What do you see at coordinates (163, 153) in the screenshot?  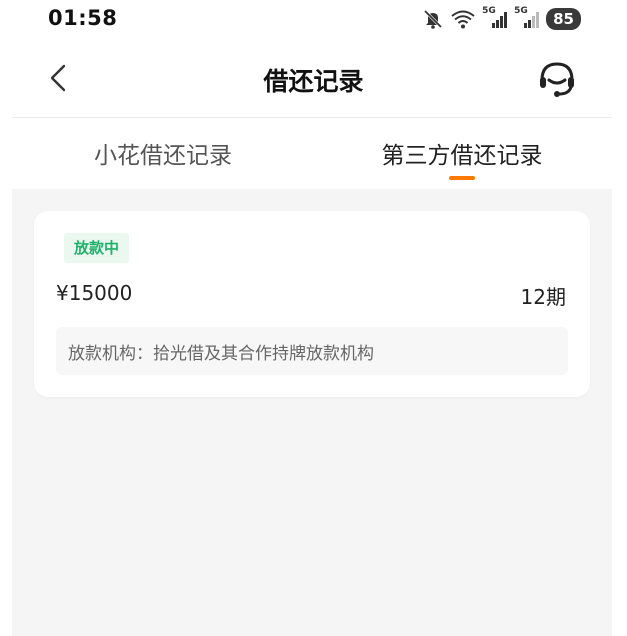 I see `tab-xiaohua-records: 小花借还记录` at bounding box center [163, 153].